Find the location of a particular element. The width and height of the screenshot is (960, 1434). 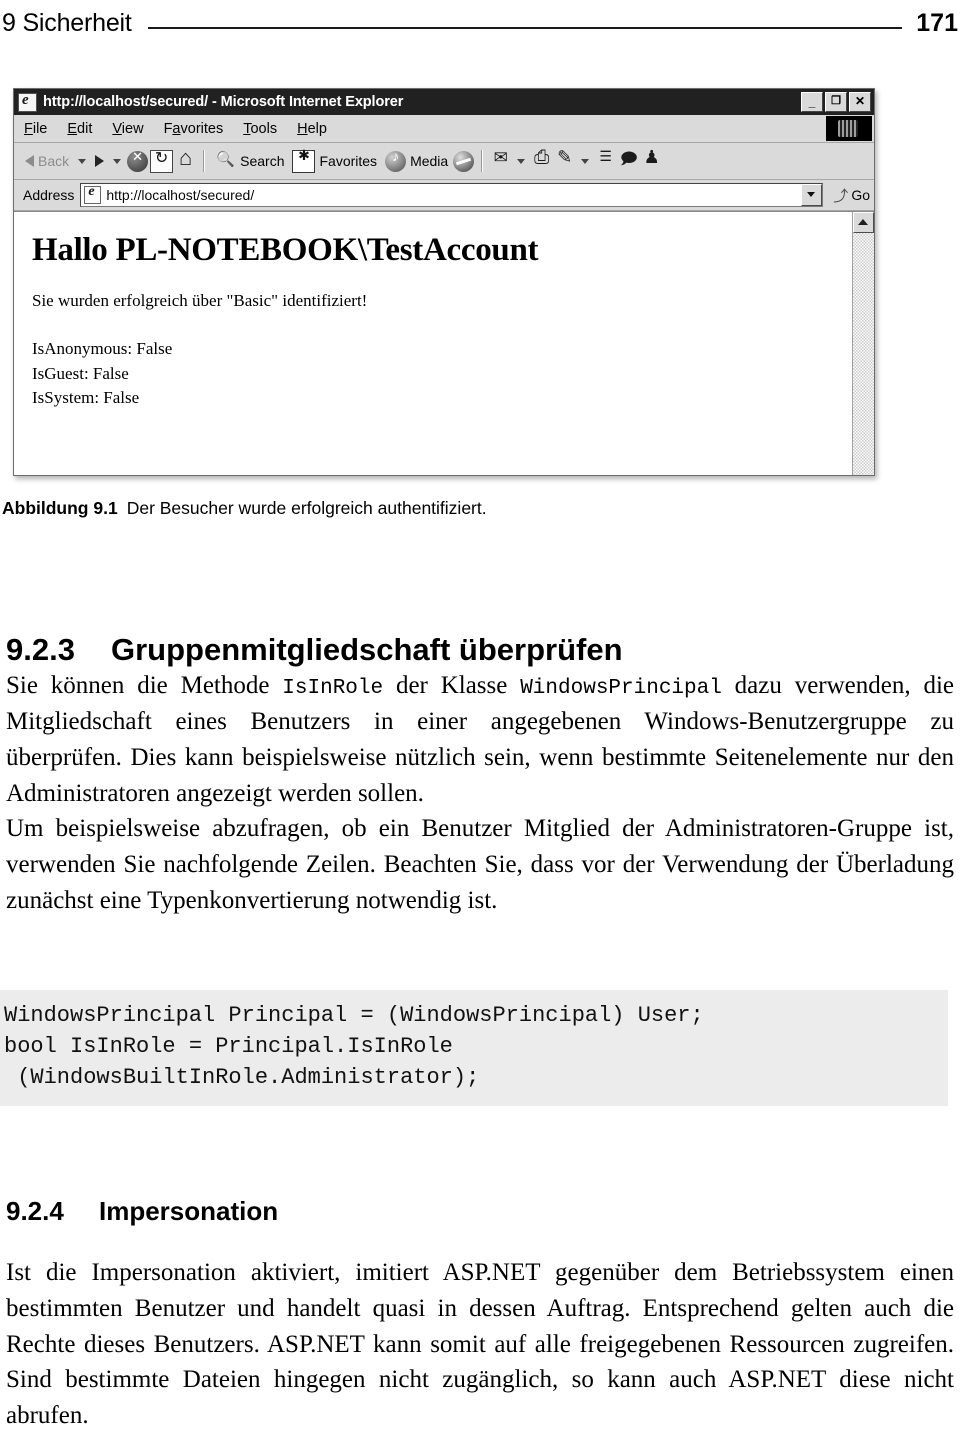

menu-edit-key: E is located at coordinates (72, 128).